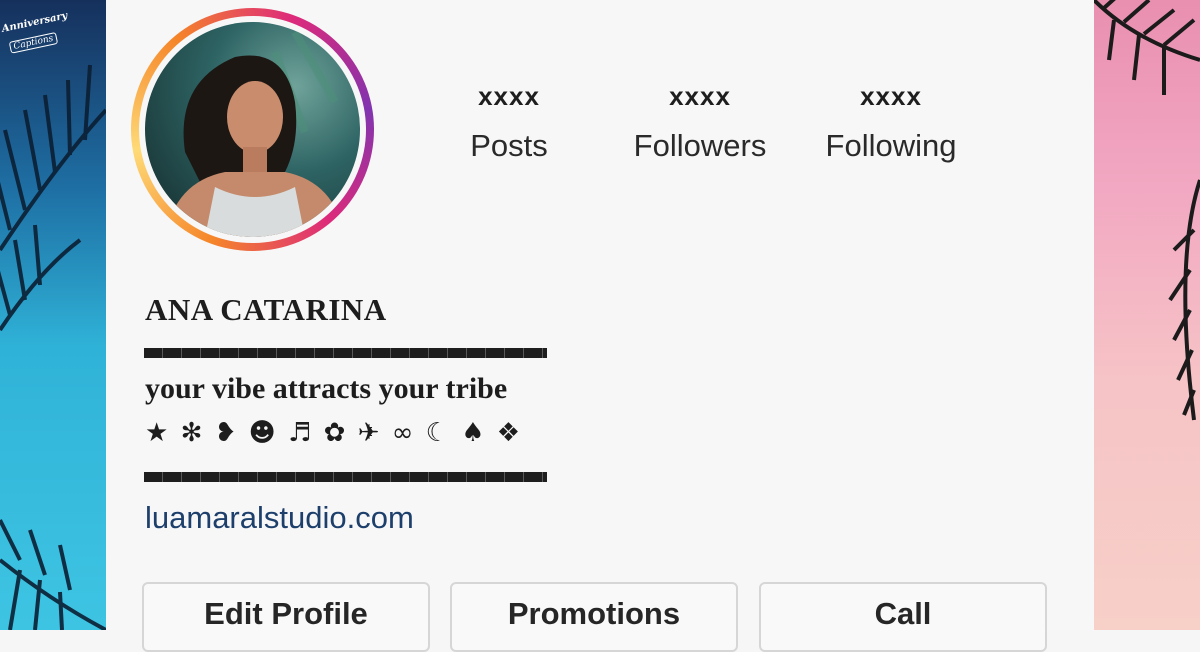  What do you see at coordinates (891, 123) in the screenshot?
I see `stat-following: xxxx Following` at bounding box center [891, 123].